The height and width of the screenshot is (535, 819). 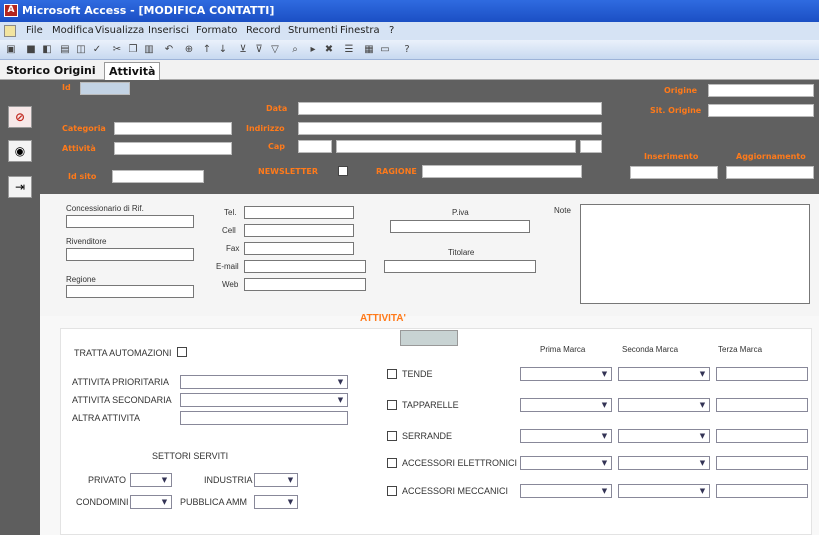 I want to click on copy-icon: ❐, so click(x=133, y=50).